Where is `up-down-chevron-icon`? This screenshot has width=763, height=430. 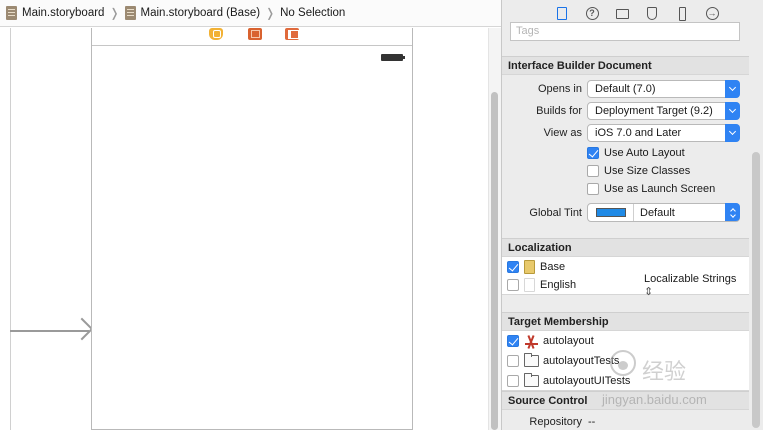
up-down-chevron-icon is located at coordinates (732, 212).